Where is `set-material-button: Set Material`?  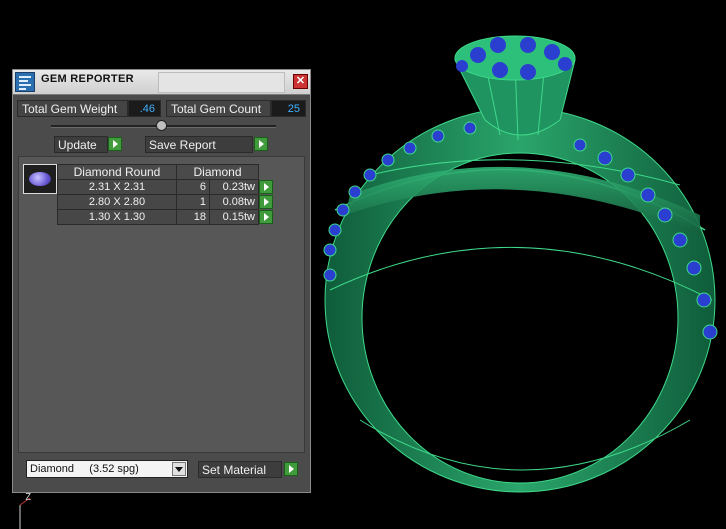
set-material-button: Set Material is located at coordinates (240, 469).